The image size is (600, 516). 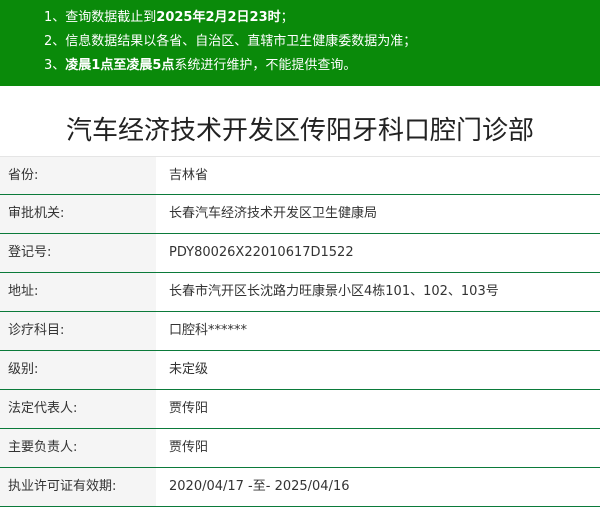 What do you see at coordinates (78, 175) in the screenshot?
I see `row-label: 省份:` at bounding box center [78, 175].